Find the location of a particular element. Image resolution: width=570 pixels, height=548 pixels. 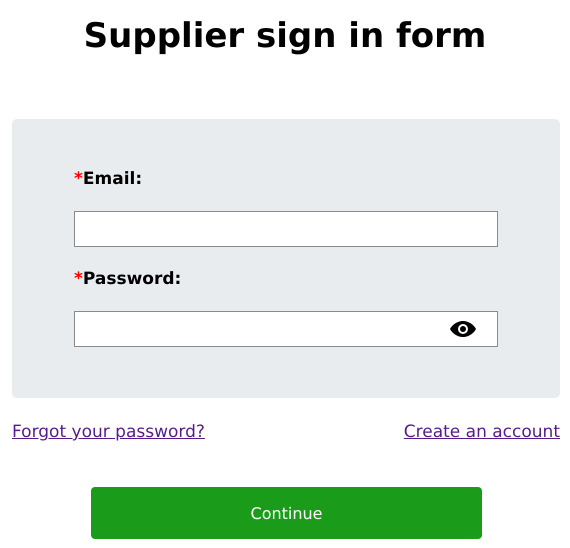

field-label: *Password: is located at coordinates (128, 279).